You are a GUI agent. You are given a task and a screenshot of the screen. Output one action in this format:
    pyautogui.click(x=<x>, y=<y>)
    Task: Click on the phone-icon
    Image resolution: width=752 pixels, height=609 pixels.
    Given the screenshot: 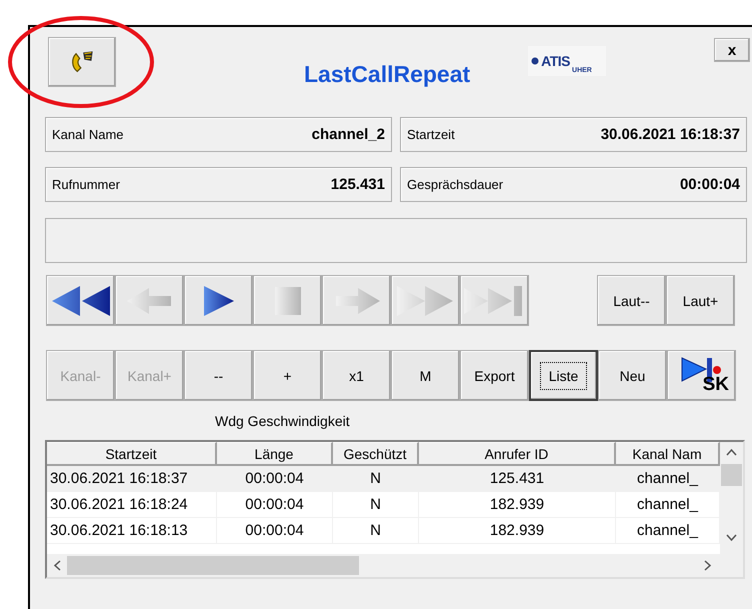 What is the action you would take?
    pyautogui.click(x=82, y=62)
    